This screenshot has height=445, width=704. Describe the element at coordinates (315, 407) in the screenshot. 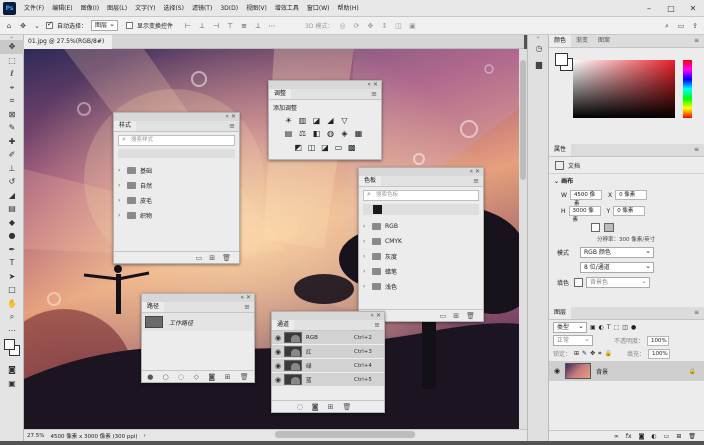

I see `save-selection-icon: ◙` at that location.